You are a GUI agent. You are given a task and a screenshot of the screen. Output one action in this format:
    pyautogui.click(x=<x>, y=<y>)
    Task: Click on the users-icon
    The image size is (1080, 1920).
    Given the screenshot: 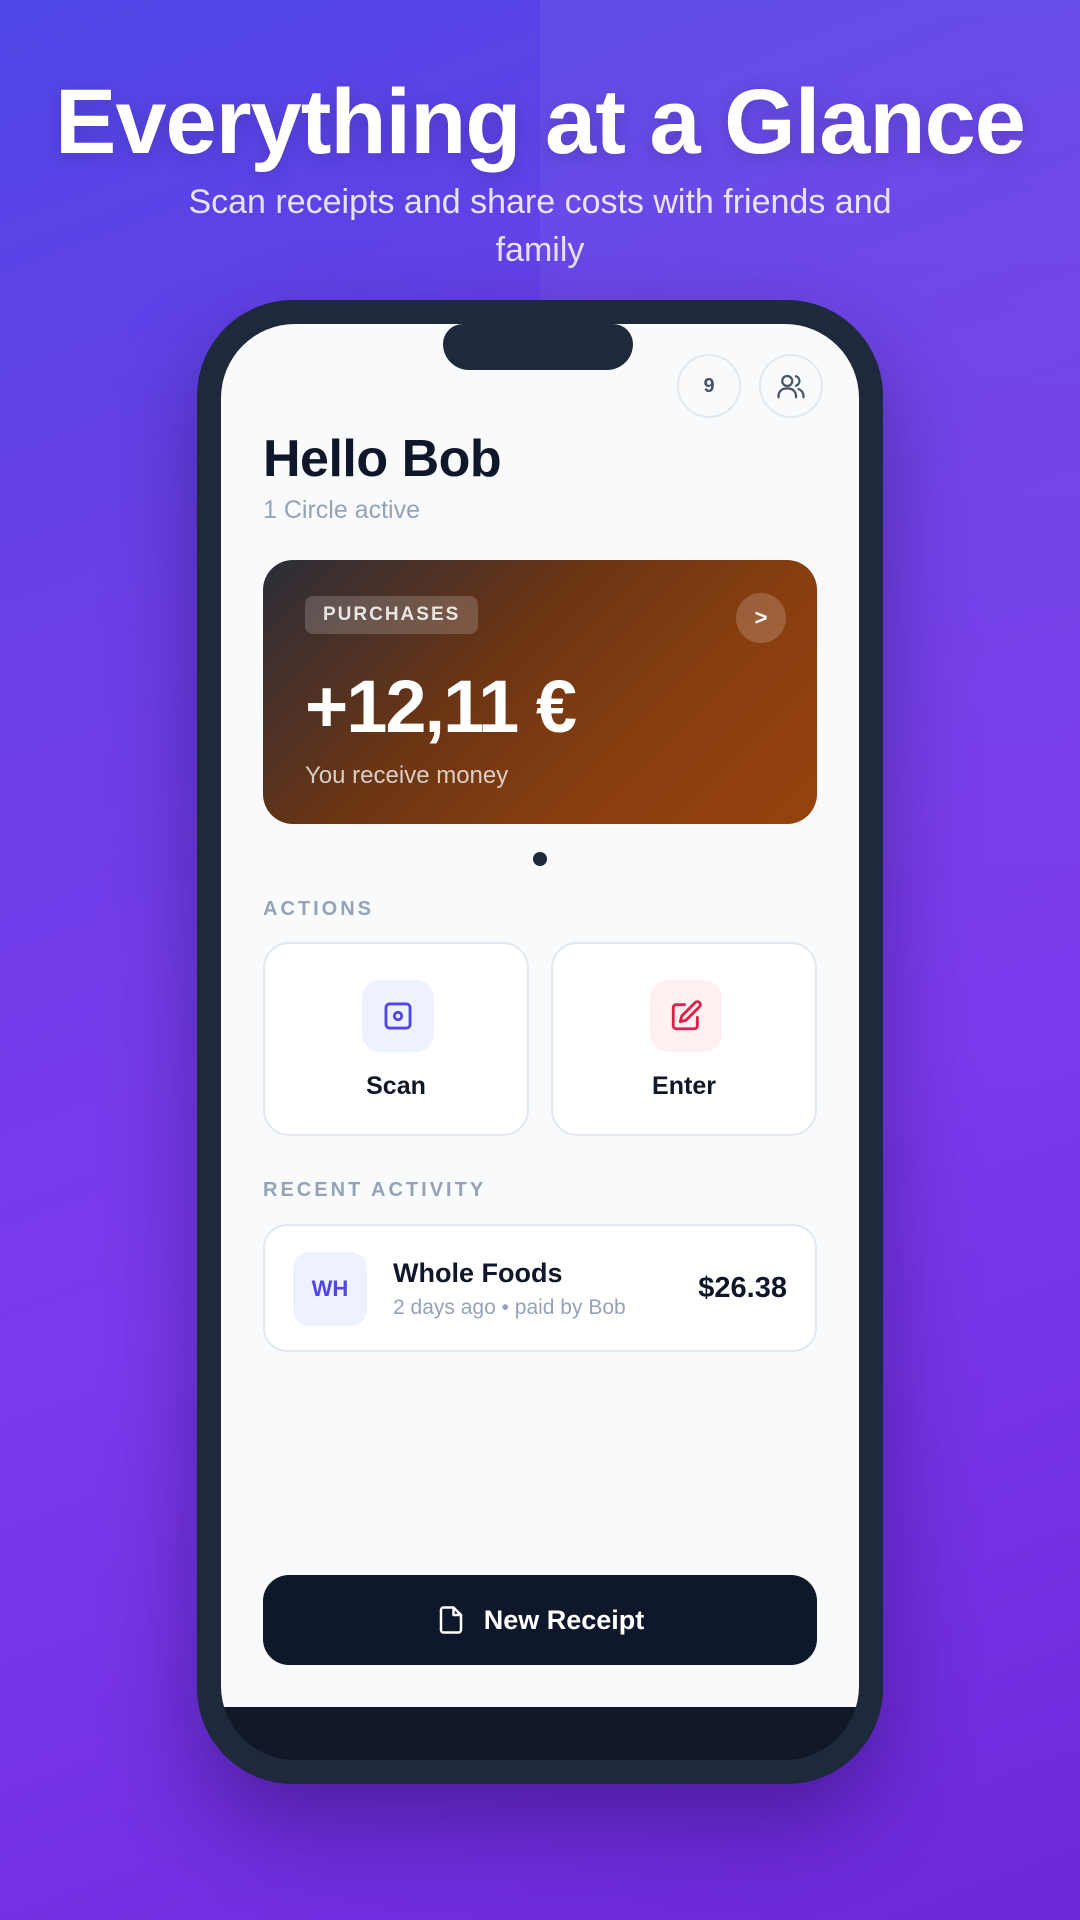 What is the action you would take?
    pyautogui.click(x=791, y=386)
    